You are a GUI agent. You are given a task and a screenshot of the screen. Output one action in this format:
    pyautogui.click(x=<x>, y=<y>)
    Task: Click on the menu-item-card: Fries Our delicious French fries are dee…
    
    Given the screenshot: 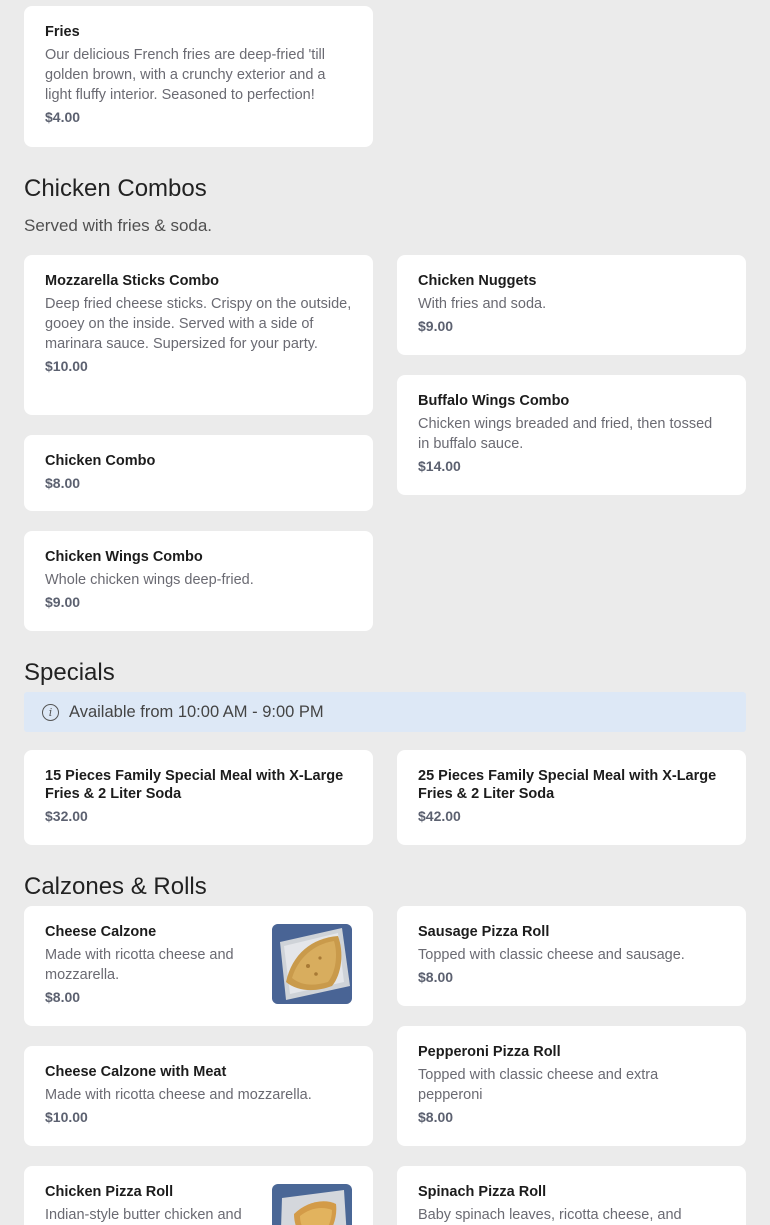 What is the action you would take?
    pyautogui.click(x=198, y=76)
    